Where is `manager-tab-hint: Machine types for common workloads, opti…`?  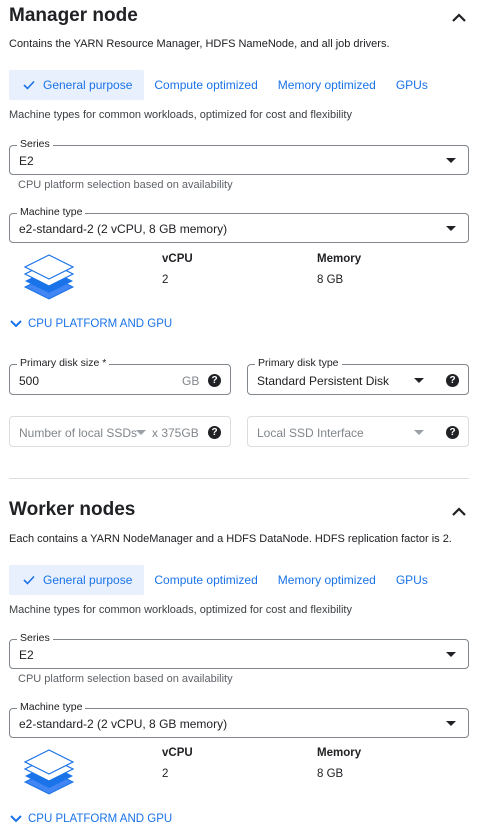
manager-tab-hint: Machine types for common workloads, opti… is located at coordinates (180, 115).